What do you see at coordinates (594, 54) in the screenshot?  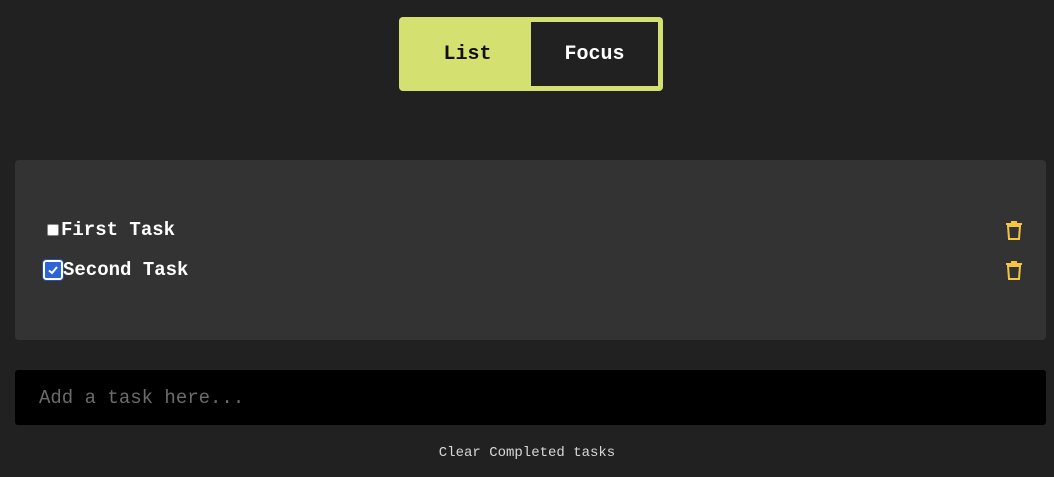 I see `tab-focus: Focus` at bounding box center [594, 54].